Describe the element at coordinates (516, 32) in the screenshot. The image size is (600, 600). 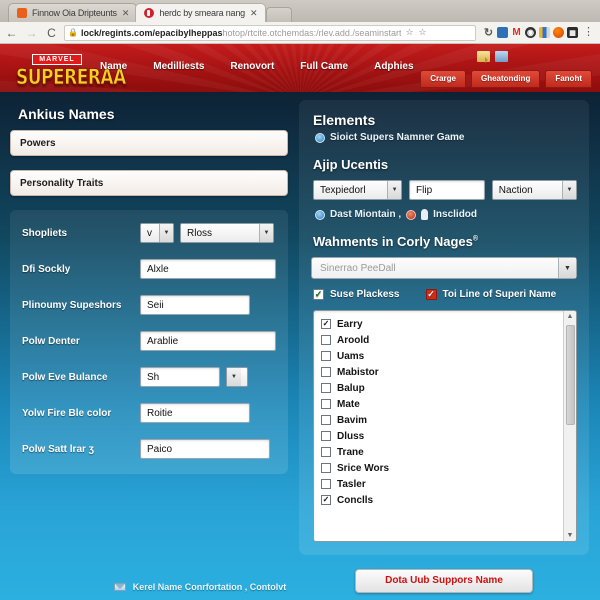
I see `gmail-icon: M` at that location.